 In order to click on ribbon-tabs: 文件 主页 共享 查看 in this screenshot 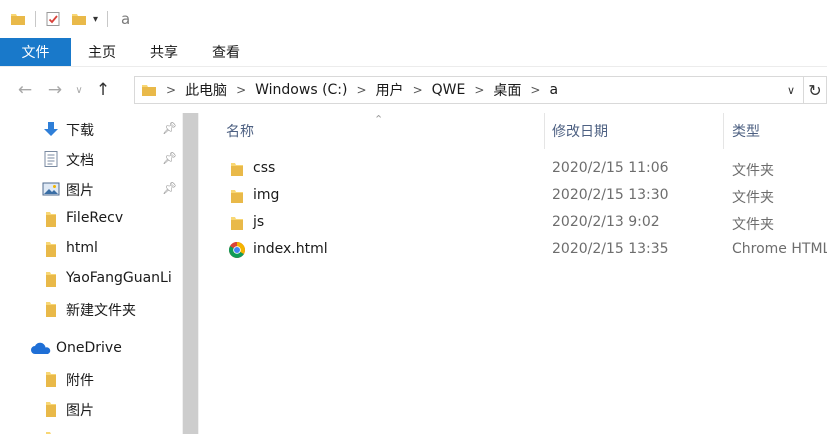, I will do `click(413, 52)`.